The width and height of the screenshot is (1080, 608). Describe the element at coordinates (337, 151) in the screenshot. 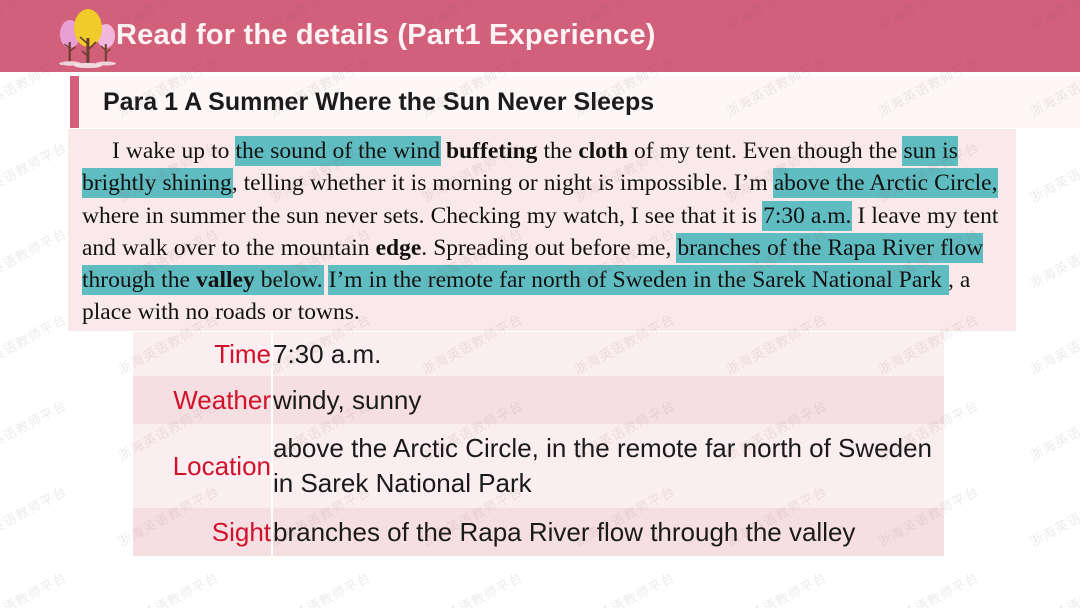

I see `passage-segment: the sound of the wind` at that location.